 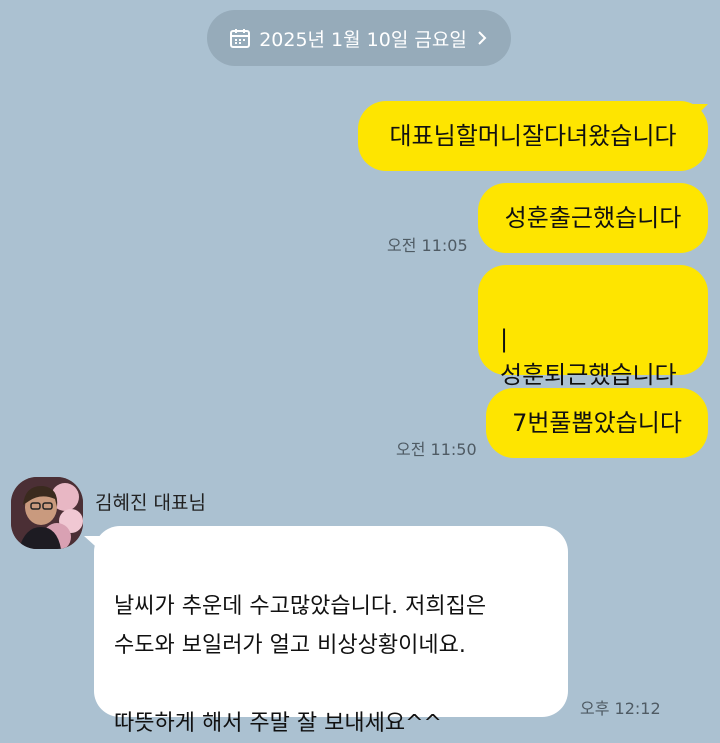 I want to click on my-message-bubble: | 성훈퇴근했습니다, so click(x=593, y=327).